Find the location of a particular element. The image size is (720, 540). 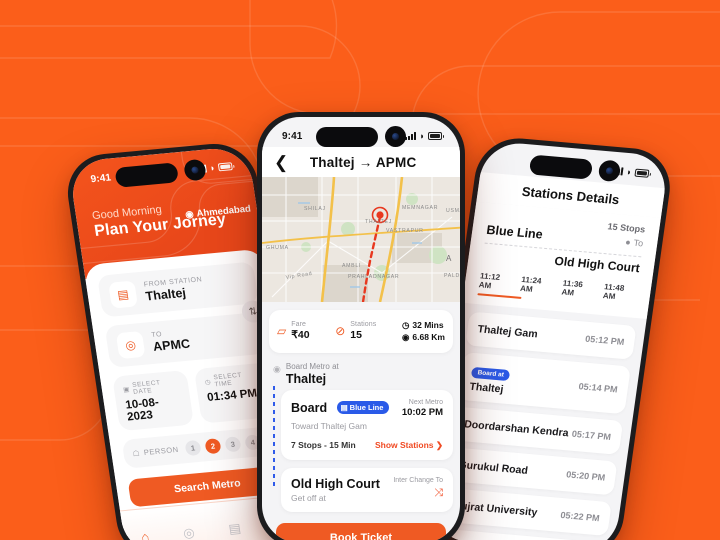

to-station-field: ◎ TO APMC ⇅ is located at coordinates (185, 333).